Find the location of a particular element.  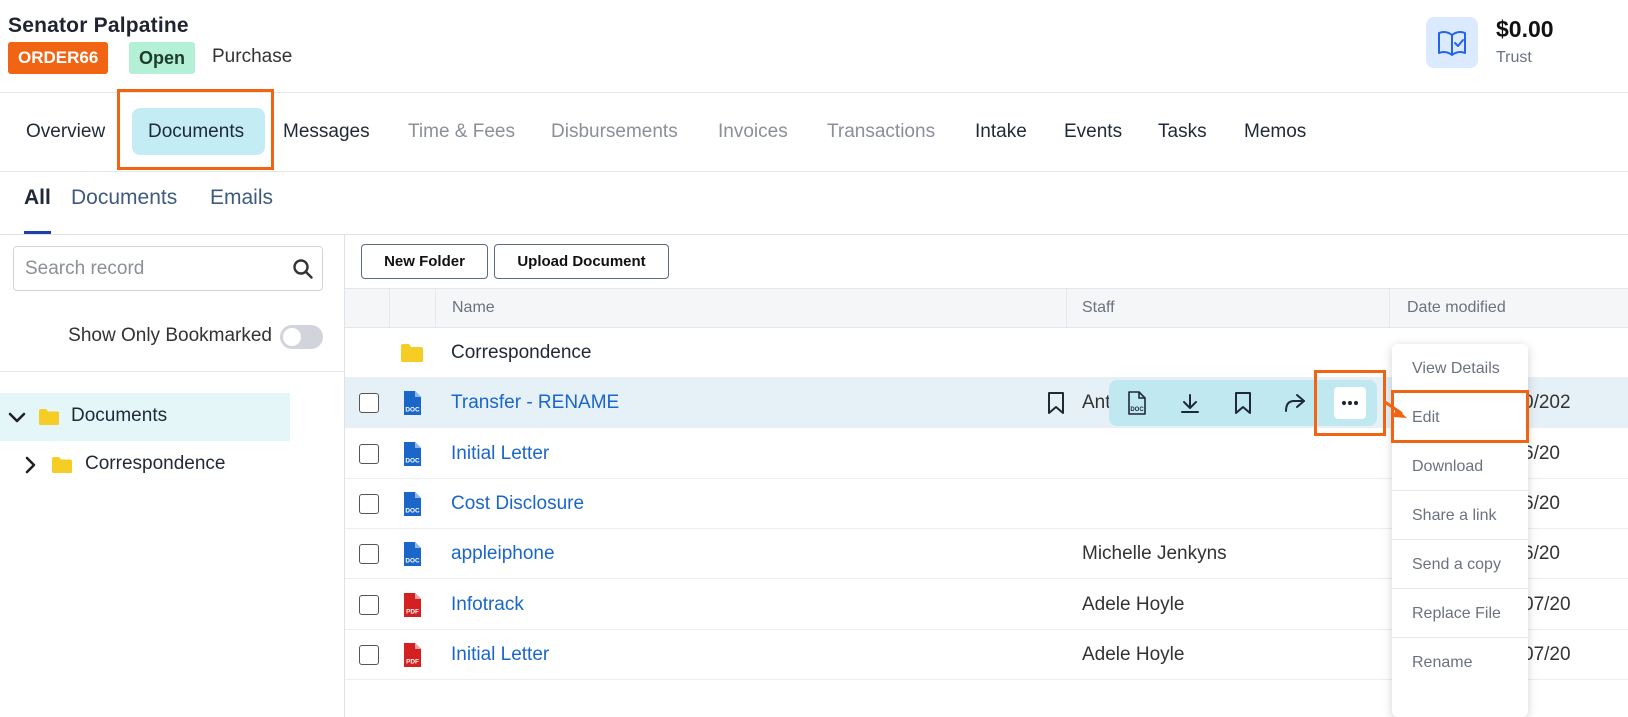

document-name-link: appleiphone is located at coordinates (503, 554).